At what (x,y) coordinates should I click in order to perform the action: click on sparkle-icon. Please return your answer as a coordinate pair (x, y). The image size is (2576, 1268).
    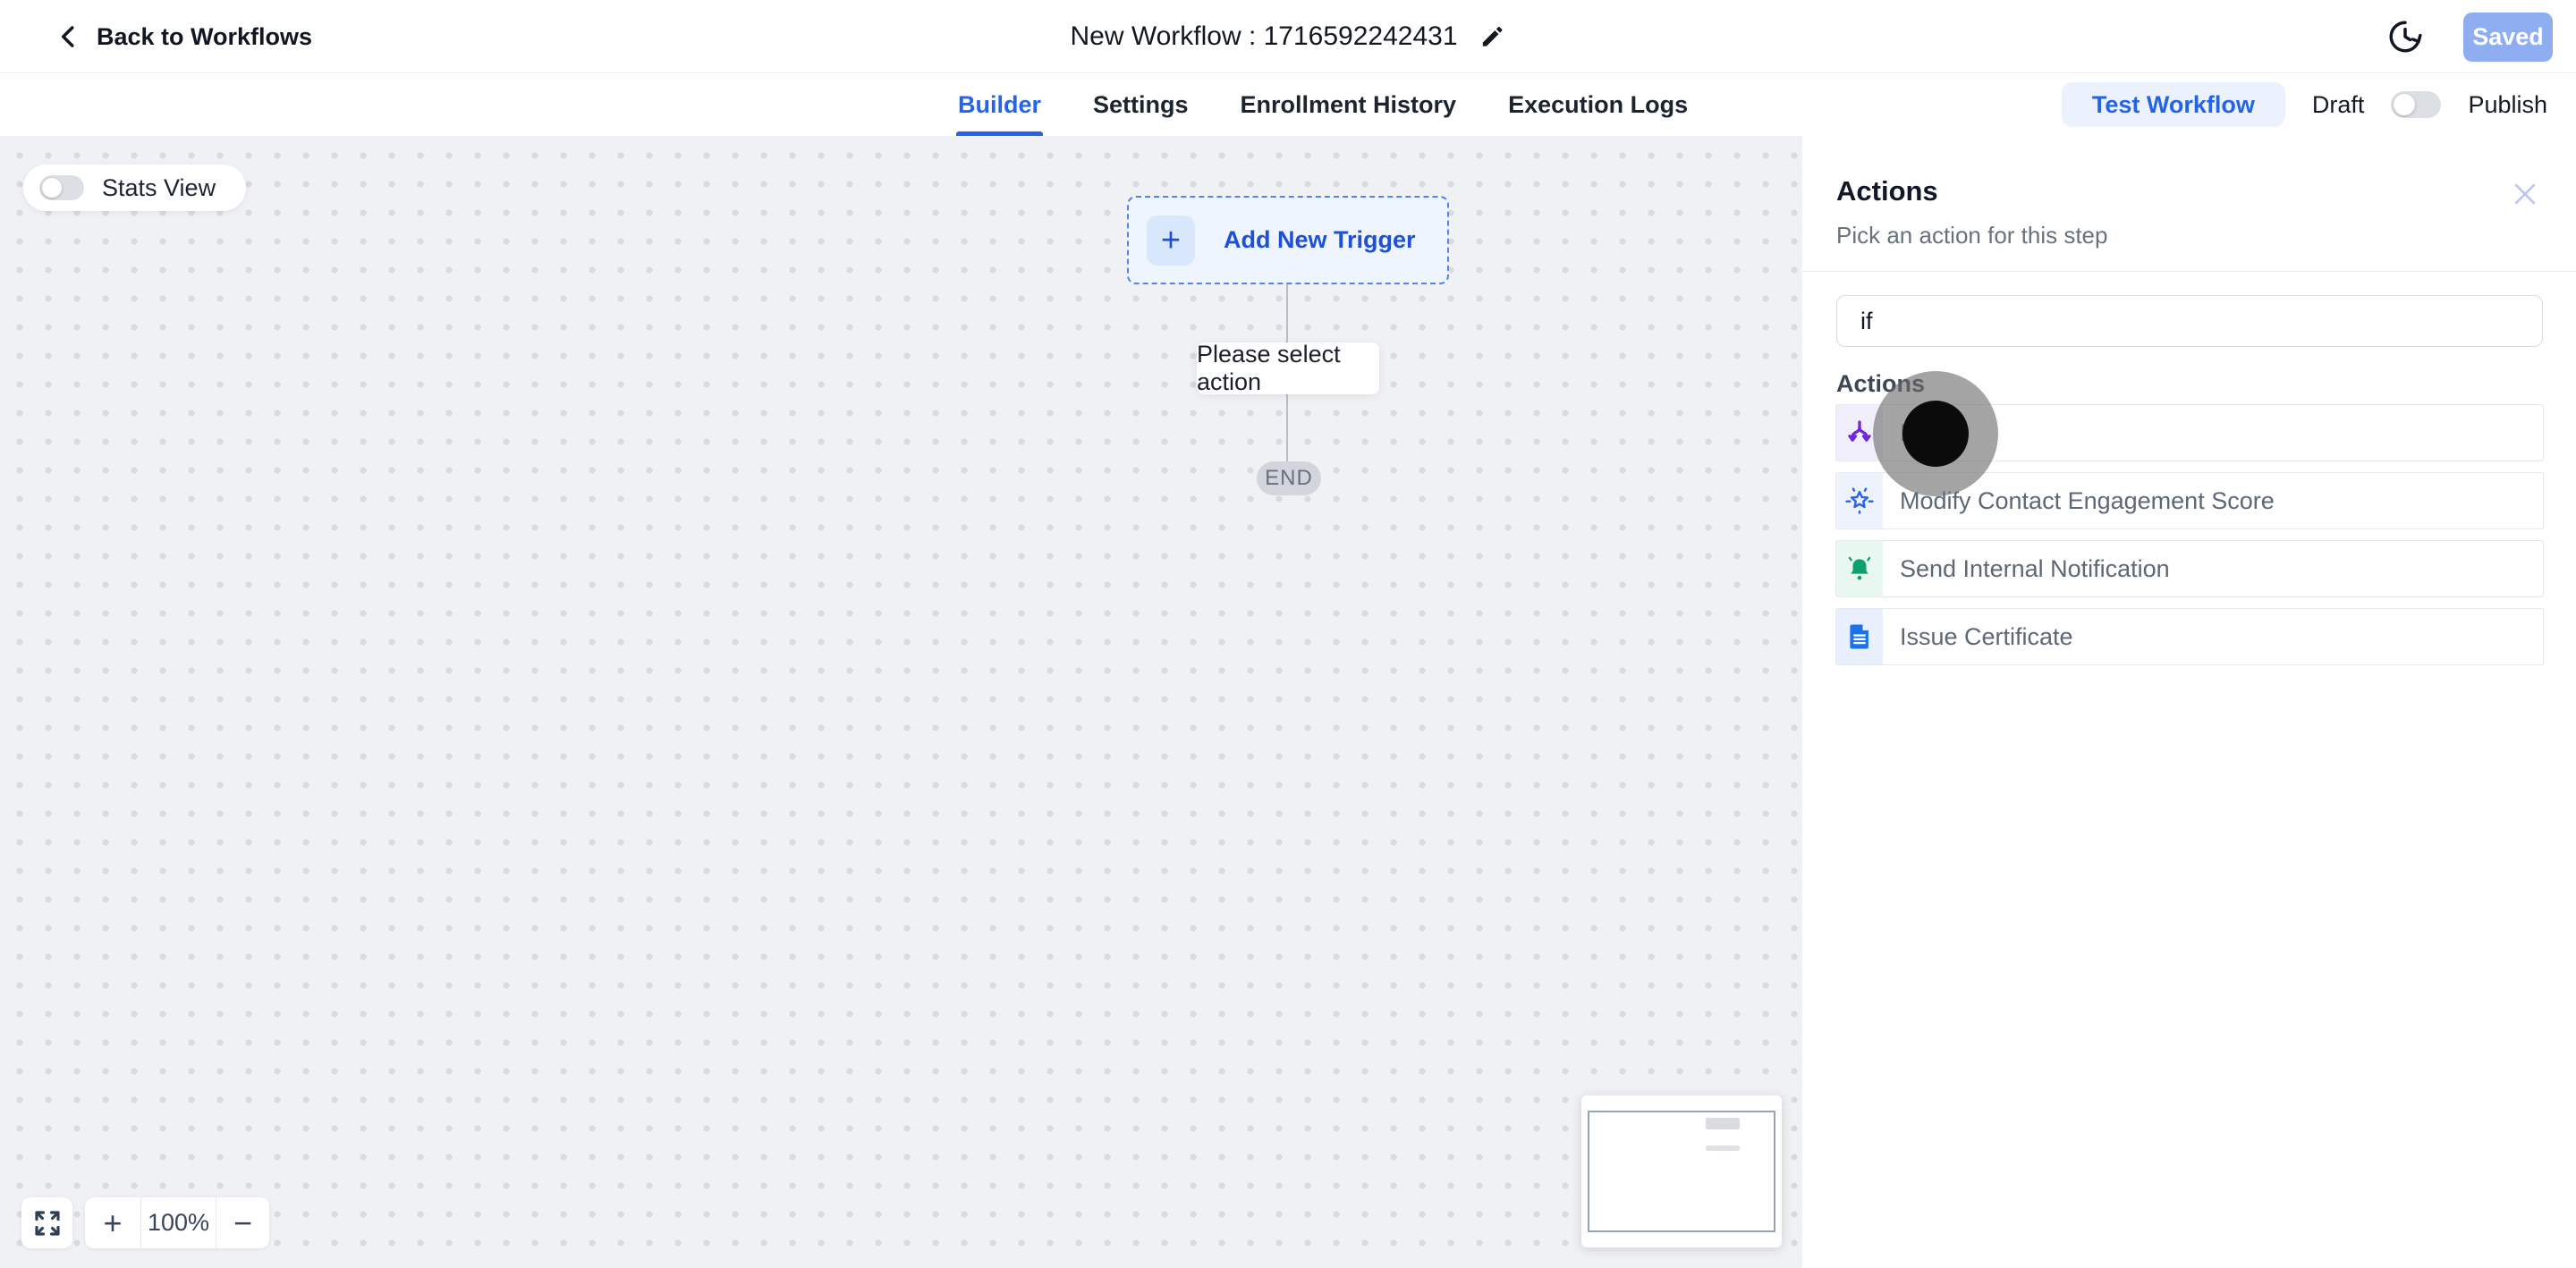
    Looking at the image, I should click on (1859, 500).